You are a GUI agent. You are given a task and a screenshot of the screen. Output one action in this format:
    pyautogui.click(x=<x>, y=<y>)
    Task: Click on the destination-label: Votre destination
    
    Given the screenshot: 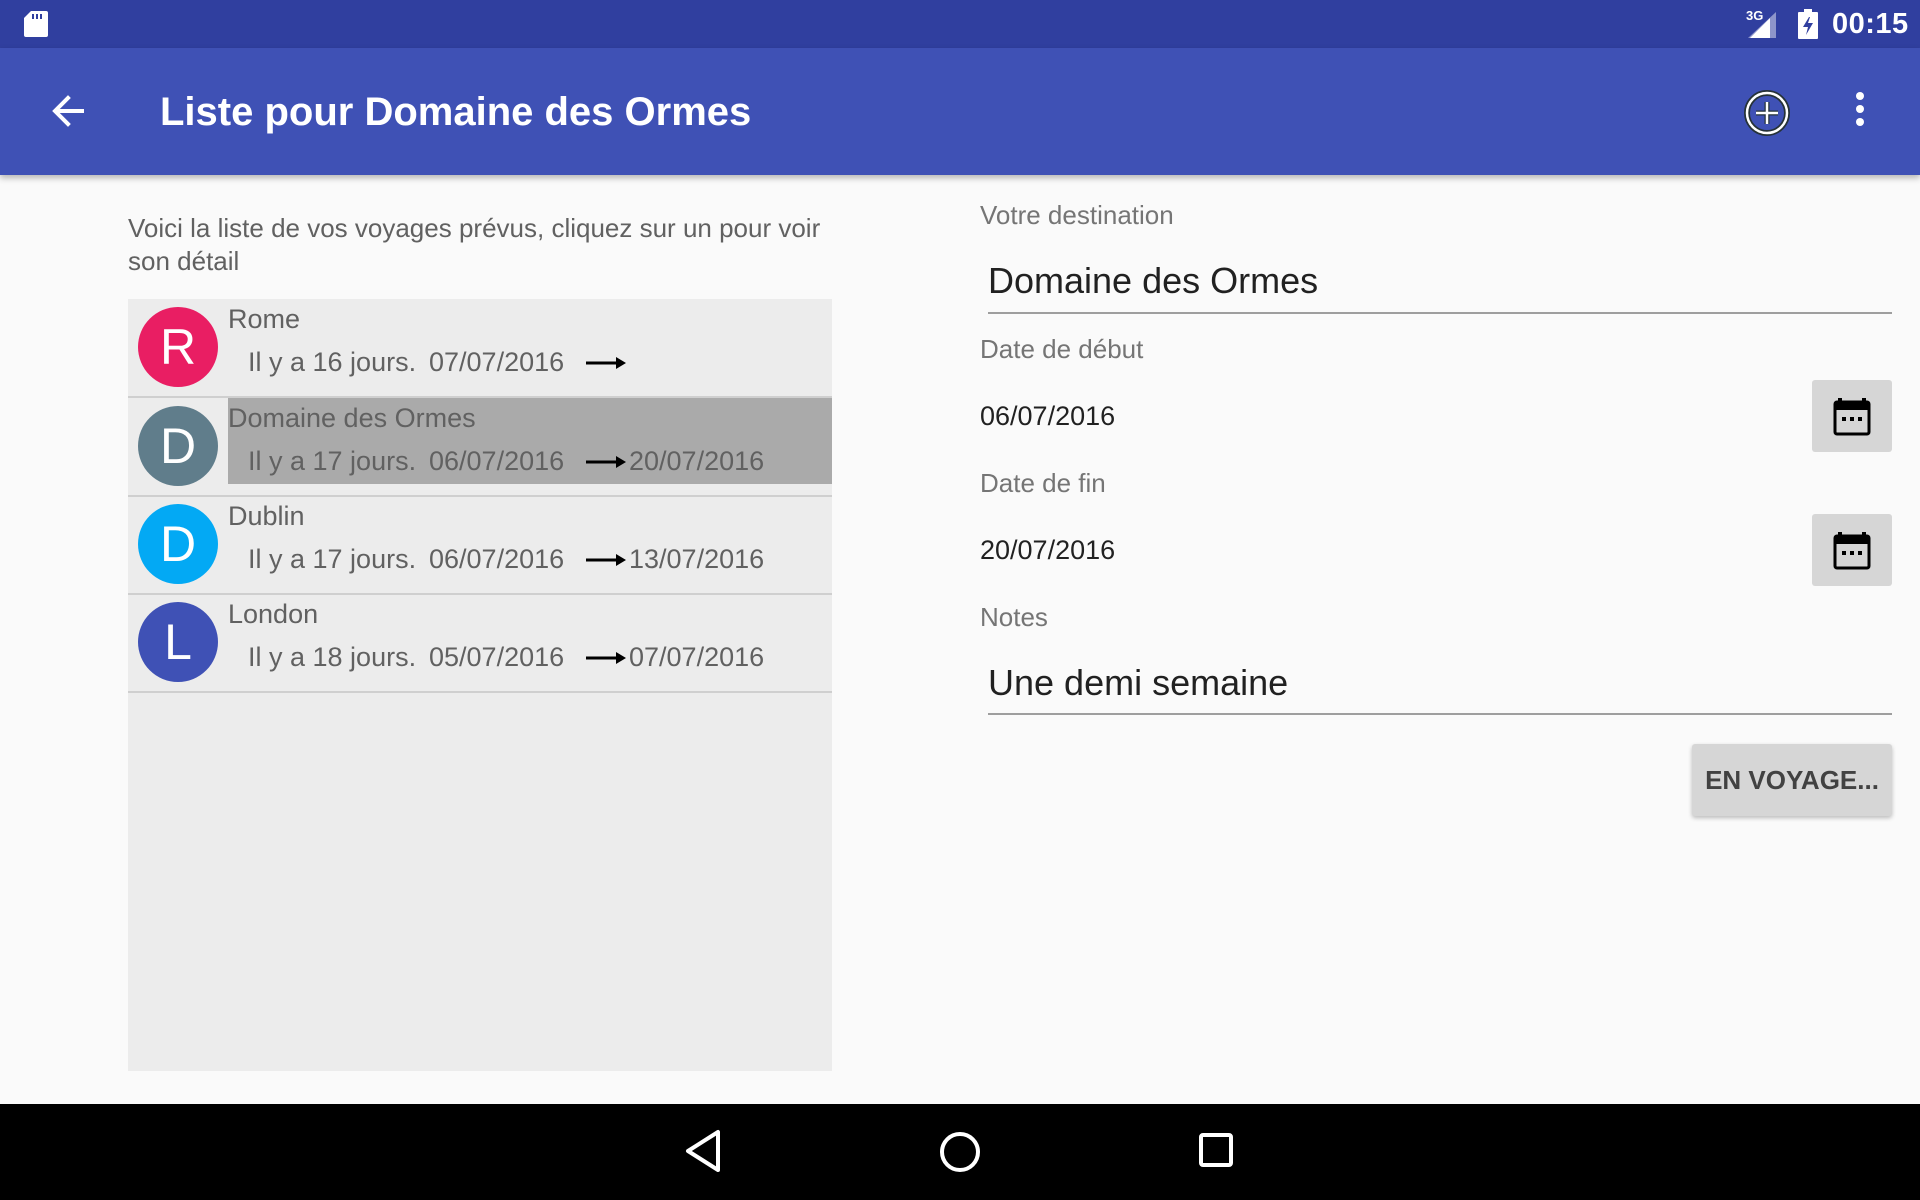 What is the action you would take?
    pyautogui.click(x=1077, y=215)
    